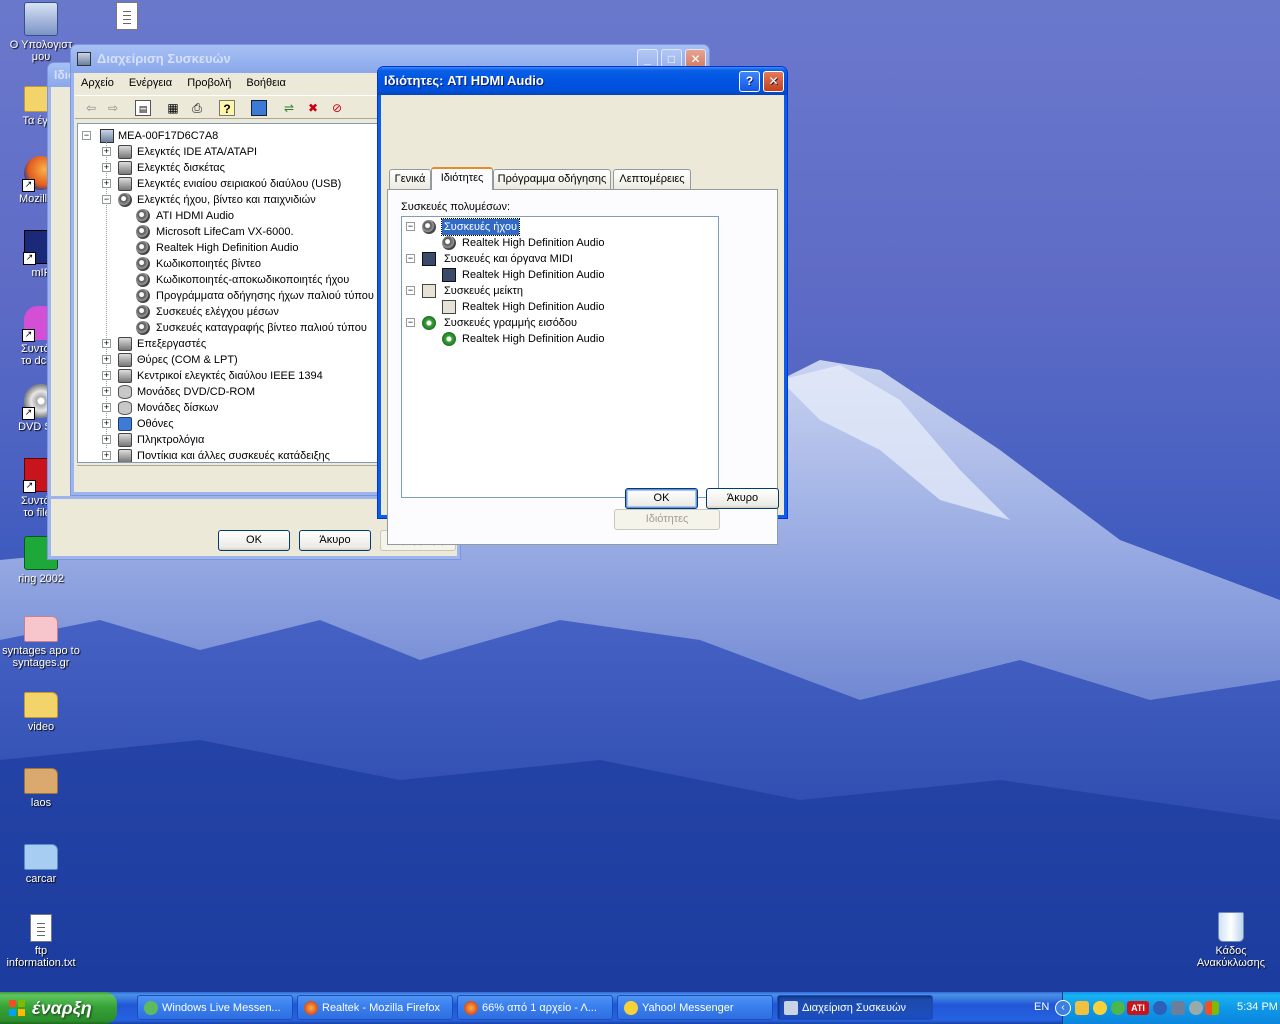 The width and height of the screenshot is (1280, 1024). I want to click on help-icon: ?, so click(227, 108).